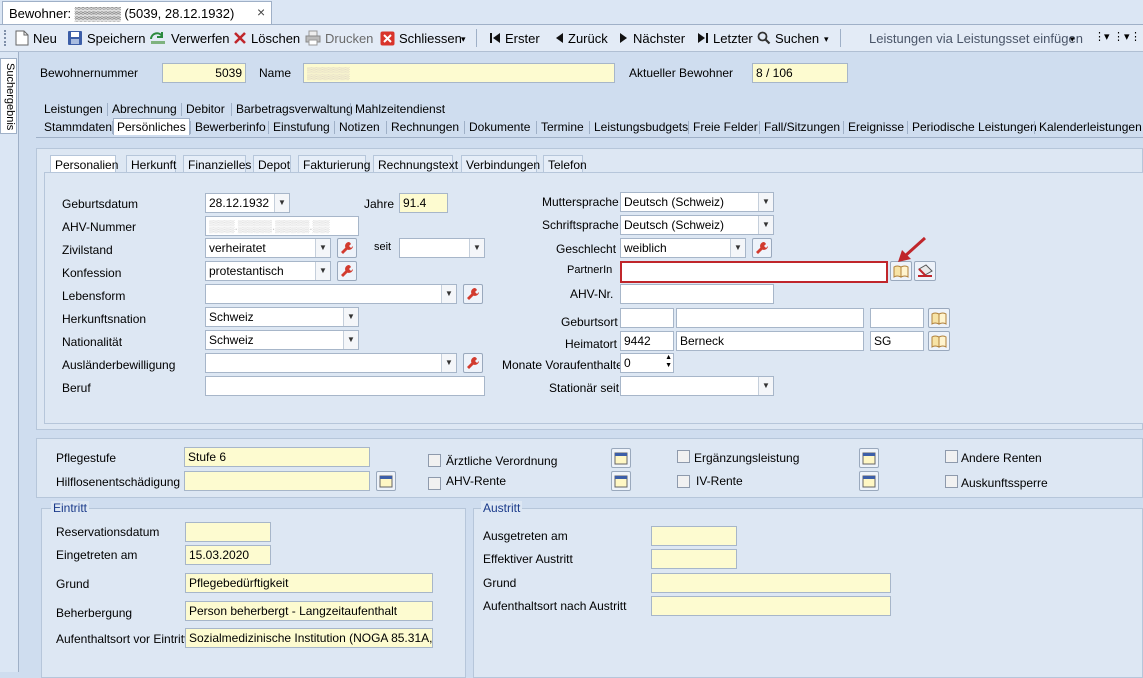 The image size is (1143, 678). What do you see at coordinates (694, 559) in the screenshot?
I see `effective-exit-field` at bounding box center [694, 559].